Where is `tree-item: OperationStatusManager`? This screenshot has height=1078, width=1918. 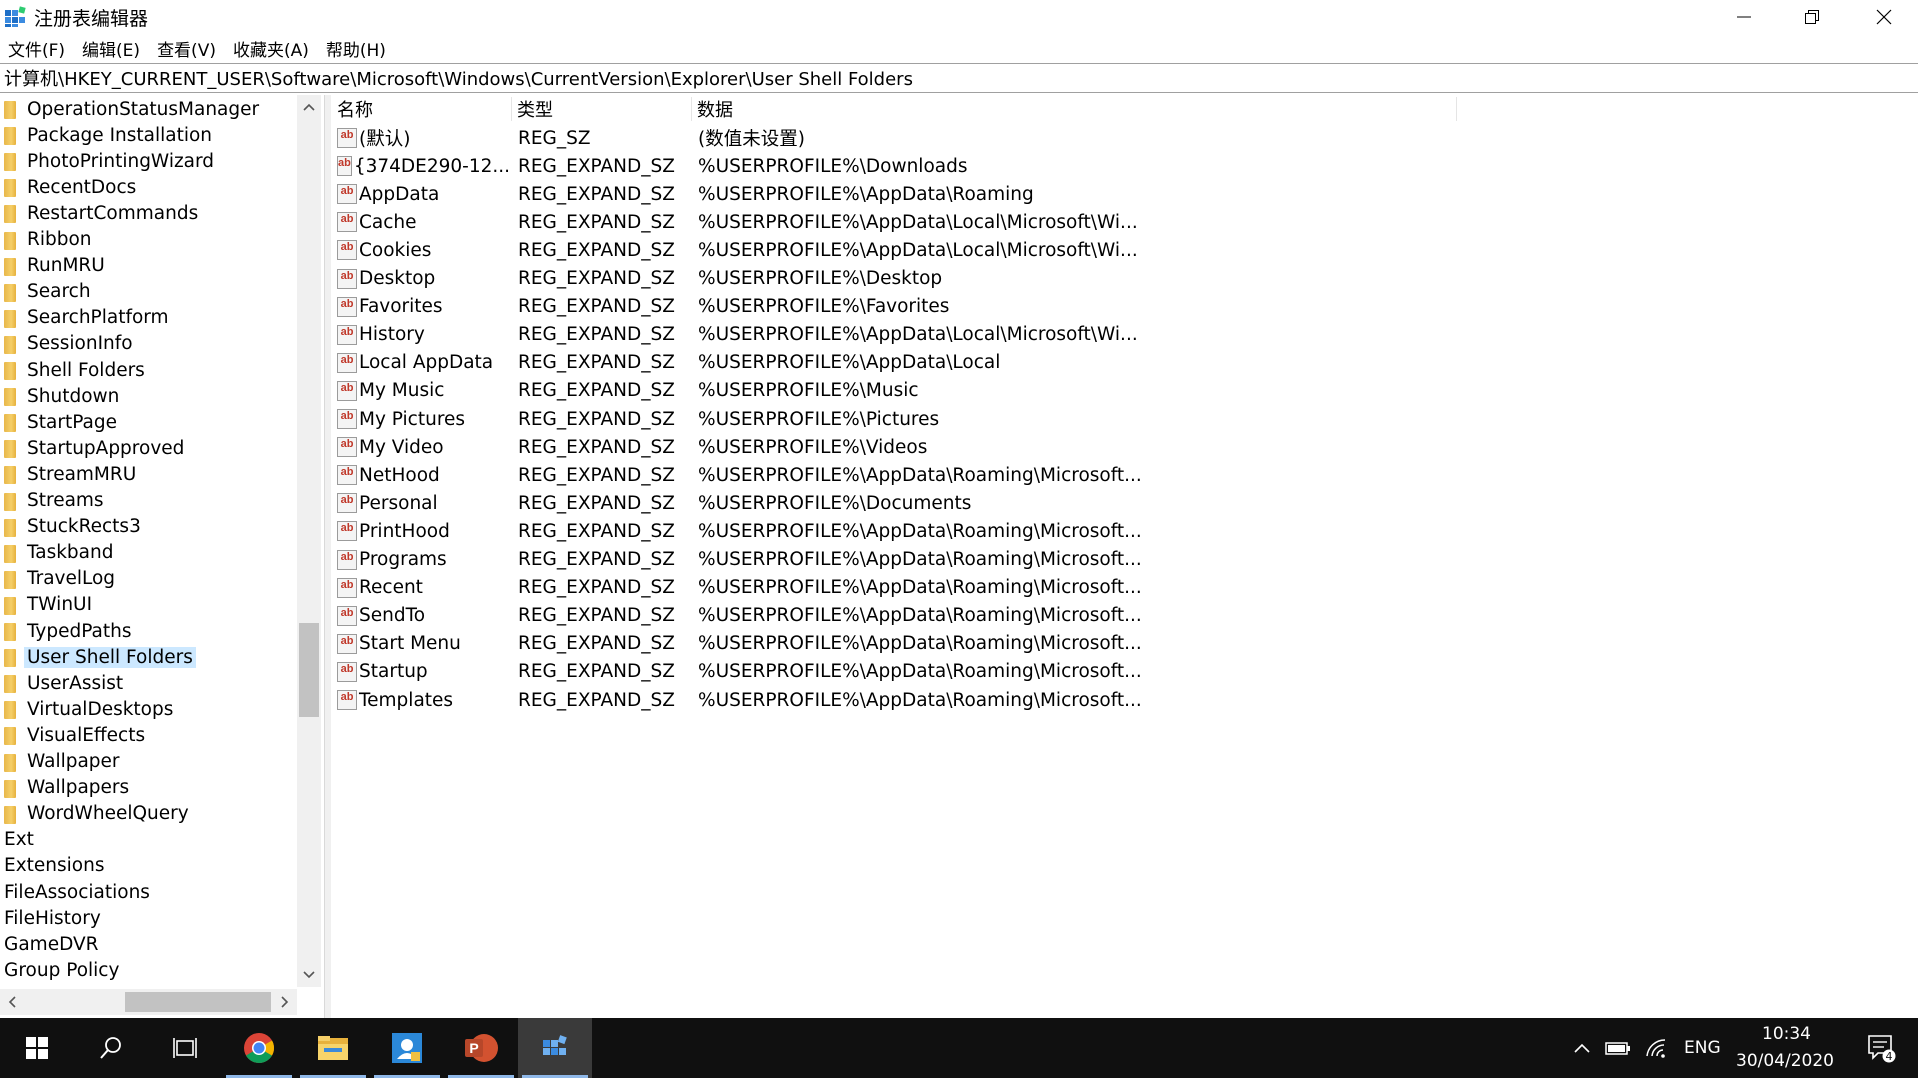 tree-item: OperationStatusManager is located at coordinates (129, 109).